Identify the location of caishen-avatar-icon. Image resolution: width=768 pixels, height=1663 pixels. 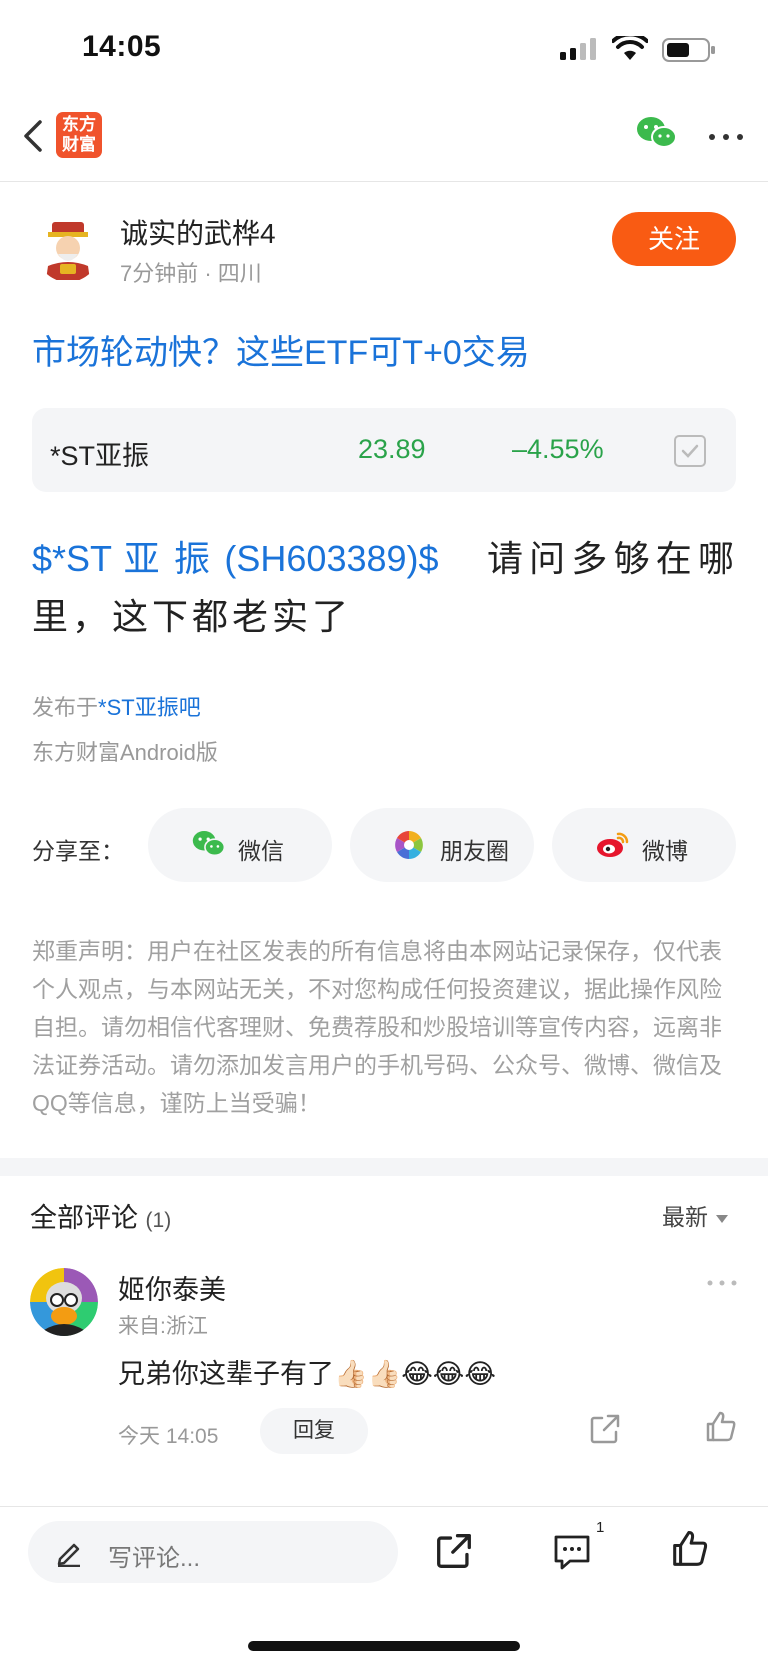
(68, 251).